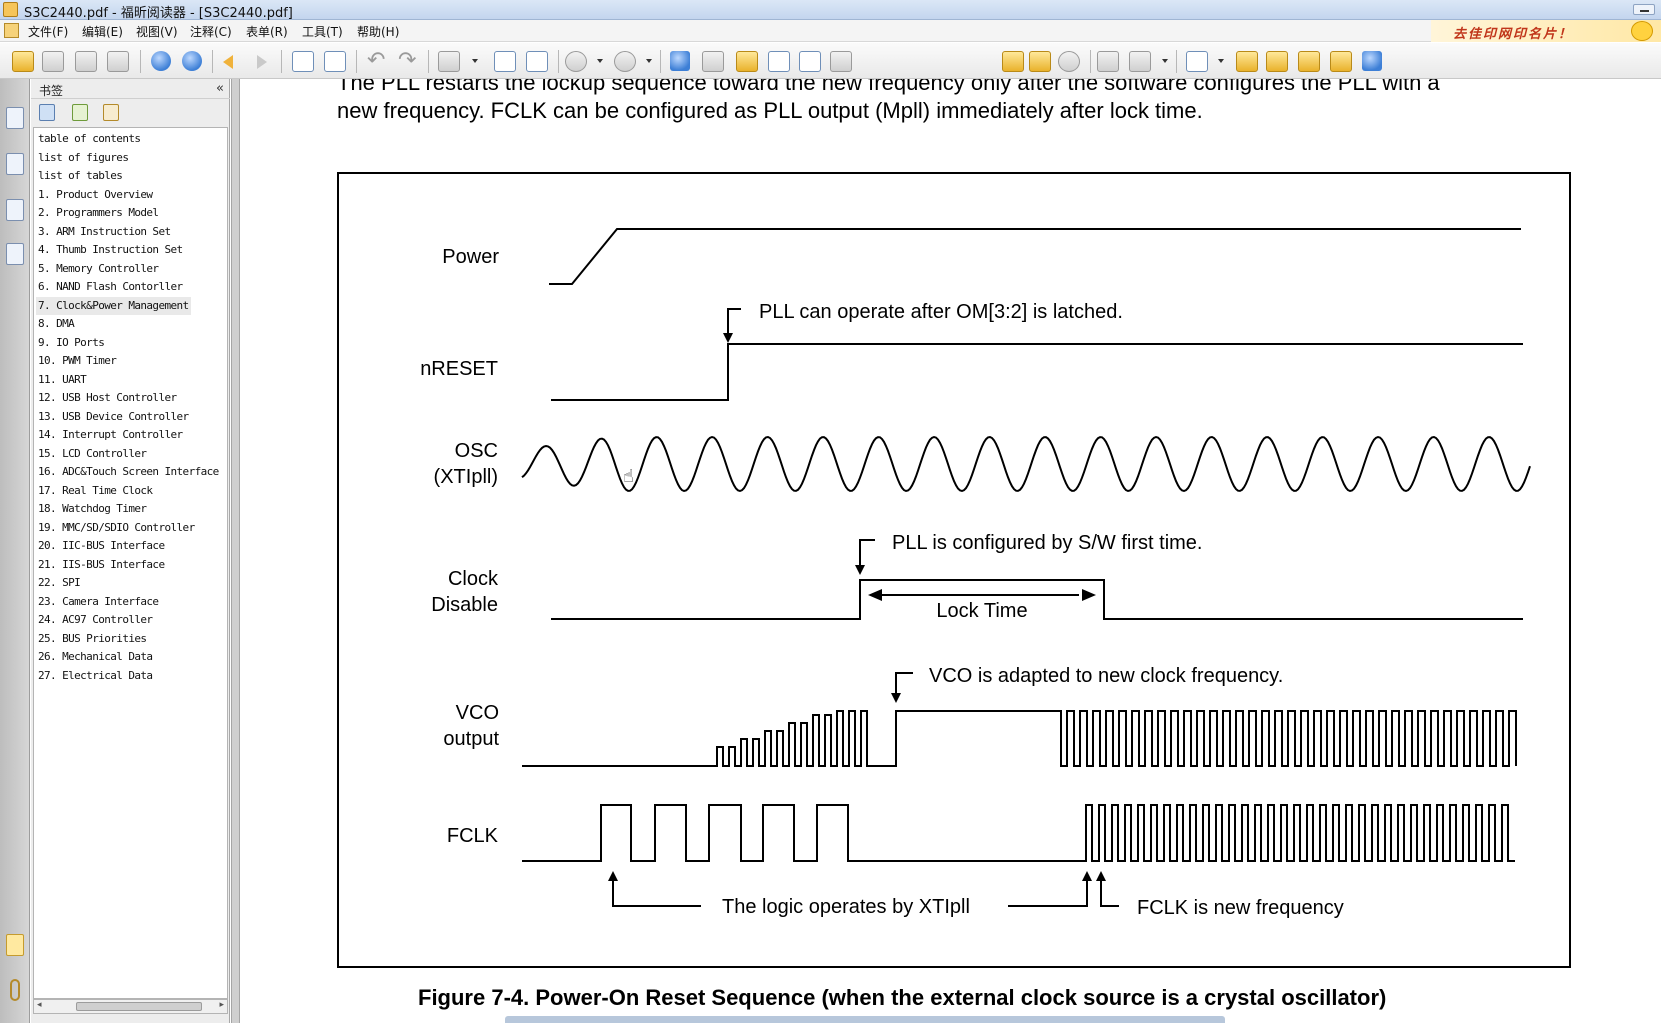 This screenshot has height=1023, width=1661. What do you see at coordinates (89, 139) in the screenshot?
I see `bookmark-item: table of contents` at bounding box center [89, 139].